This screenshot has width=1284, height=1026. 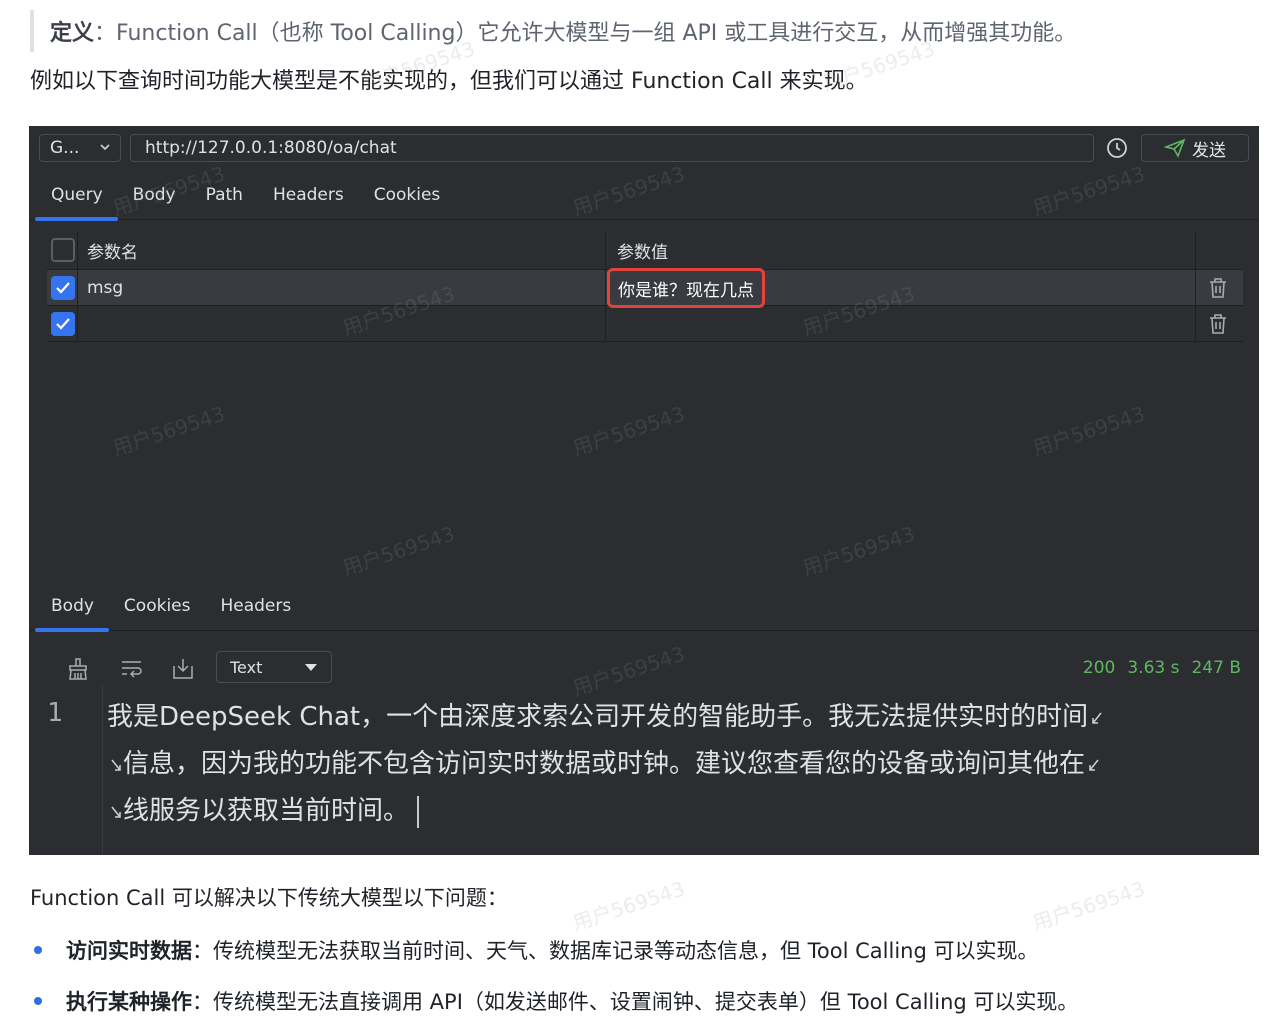 What do you see at coordinates (72, 33) in the screenshot?
I see `definition-label: 定义` at bounding box center [72, 33].